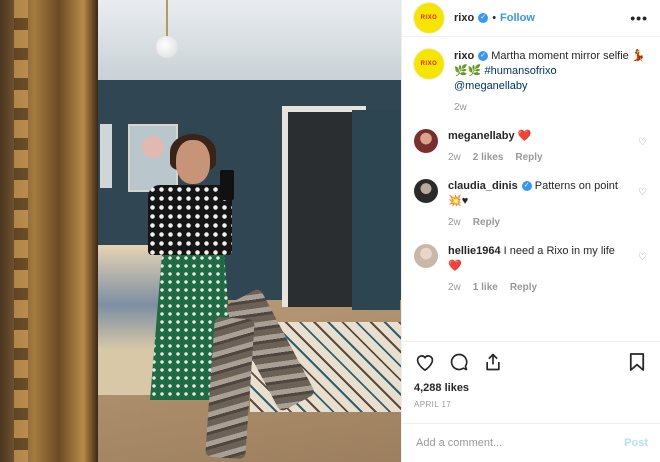 This screenshot has height=462, width=660. What do you see at coordinates (246, 40) in the screenshot?
I see `photo-ceiling` at bounding box center [246, 40].